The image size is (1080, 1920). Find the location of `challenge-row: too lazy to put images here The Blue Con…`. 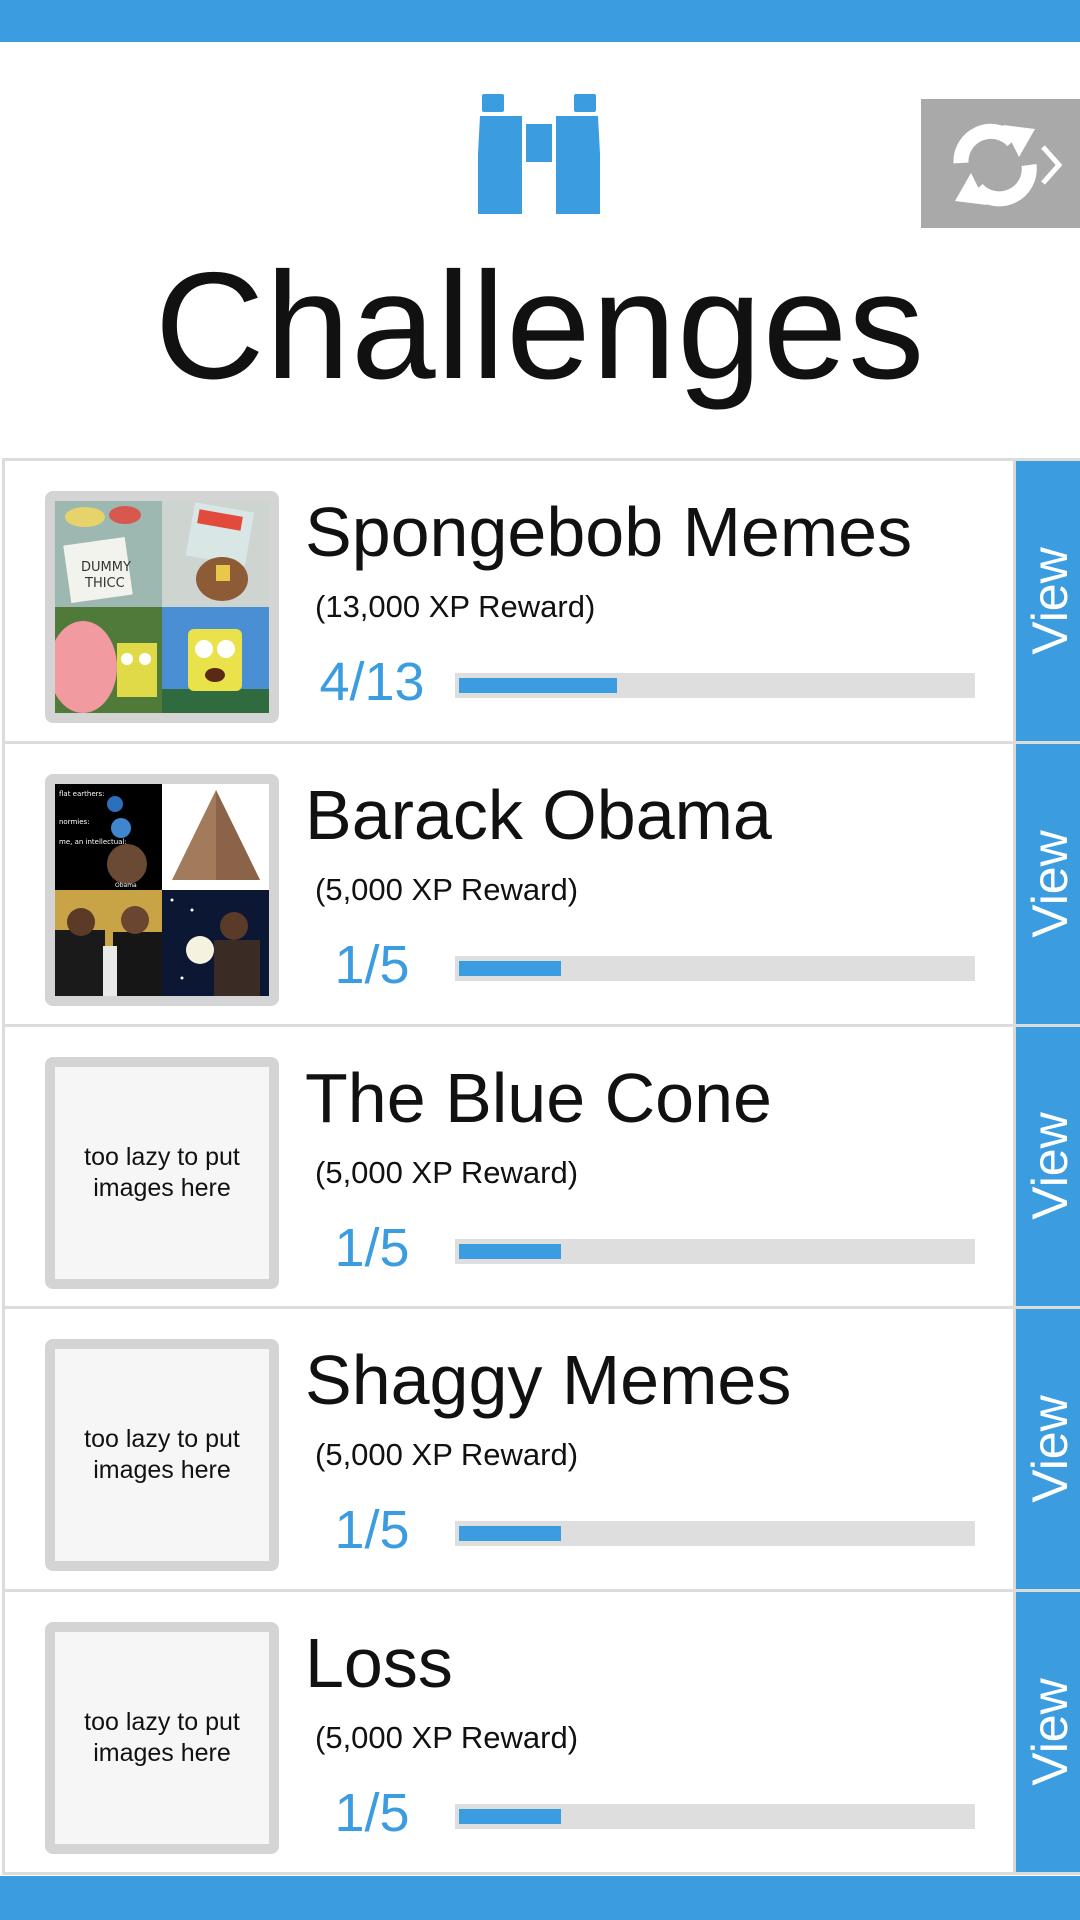

challenge-row: too lazy to put images here The Blue Con… is located at coordinates (541, 1168).